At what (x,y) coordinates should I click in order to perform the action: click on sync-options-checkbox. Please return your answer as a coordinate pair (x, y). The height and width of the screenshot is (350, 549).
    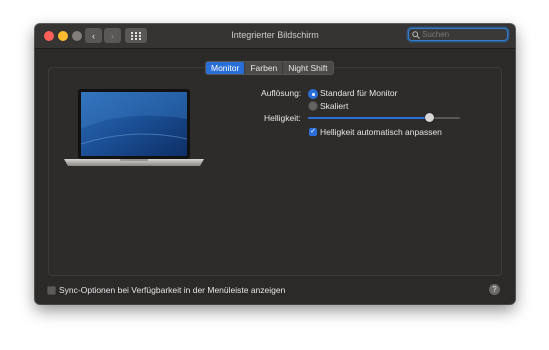
    Looking at the image, I should click on (51, 290).